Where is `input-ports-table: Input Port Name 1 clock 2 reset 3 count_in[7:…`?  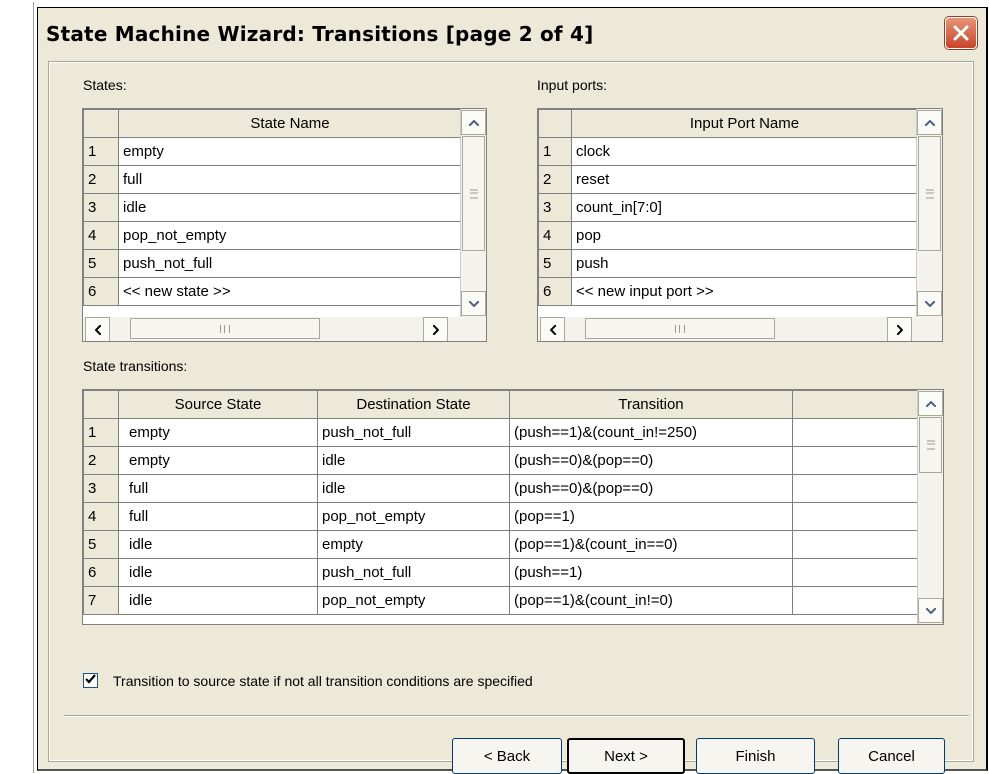
input-ports-table: Input Port Name 1 clock 2 reset 3 count_in[7:… is located at coordinates (728, 207).